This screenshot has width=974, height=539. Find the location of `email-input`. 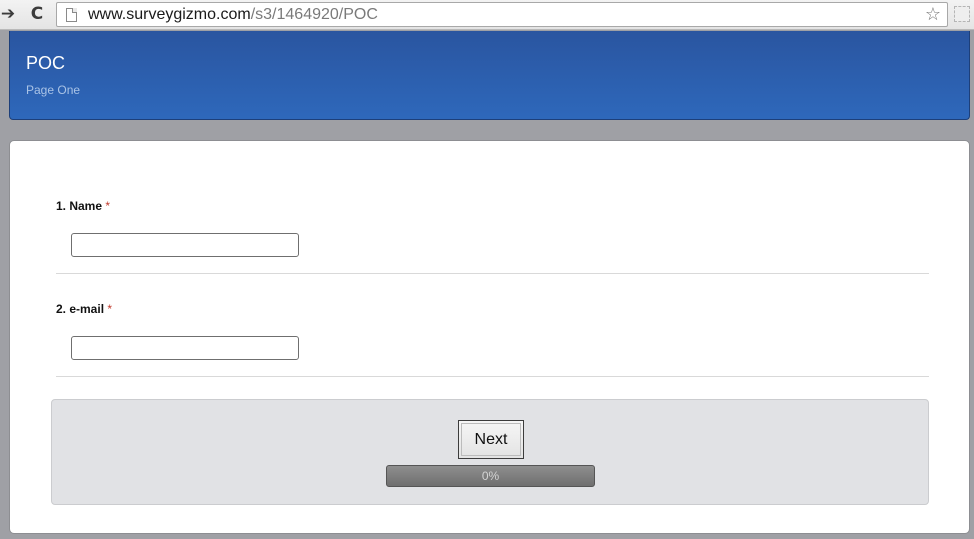

email-input is located at coordinates (185, 348).